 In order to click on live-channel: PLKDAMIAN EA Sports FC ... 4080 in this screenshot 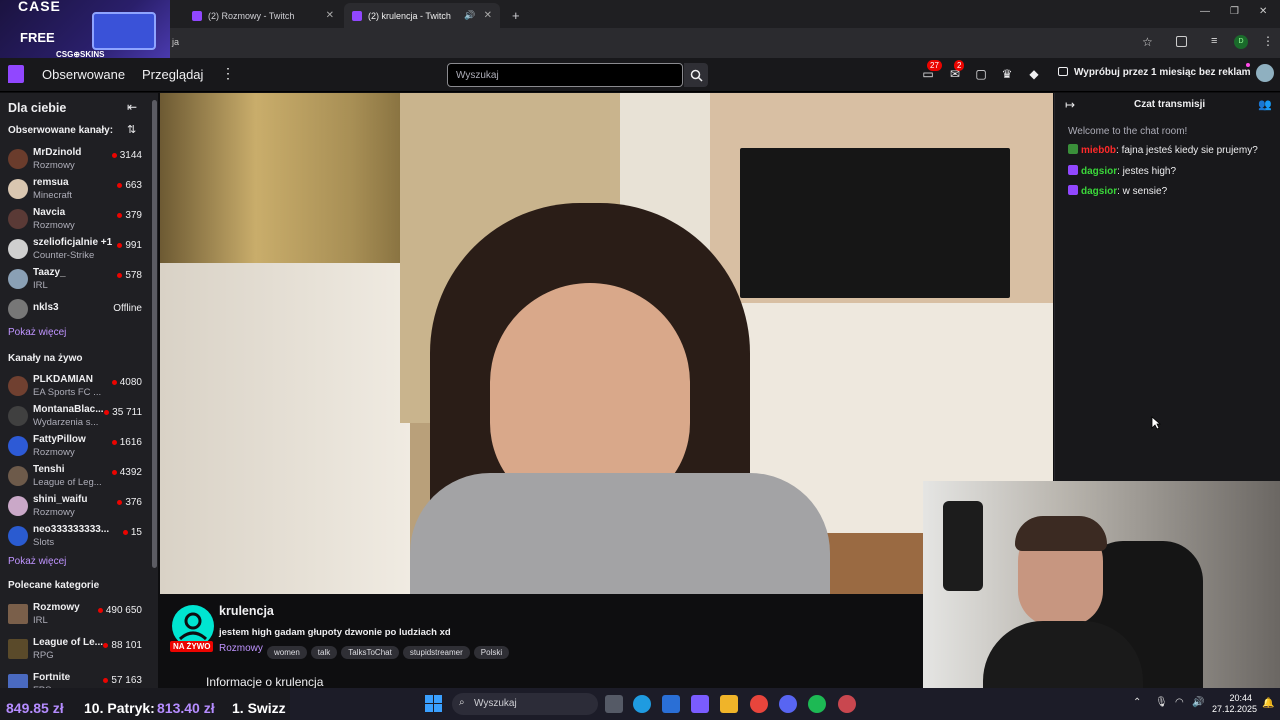, I will do `click(75, 387)`.